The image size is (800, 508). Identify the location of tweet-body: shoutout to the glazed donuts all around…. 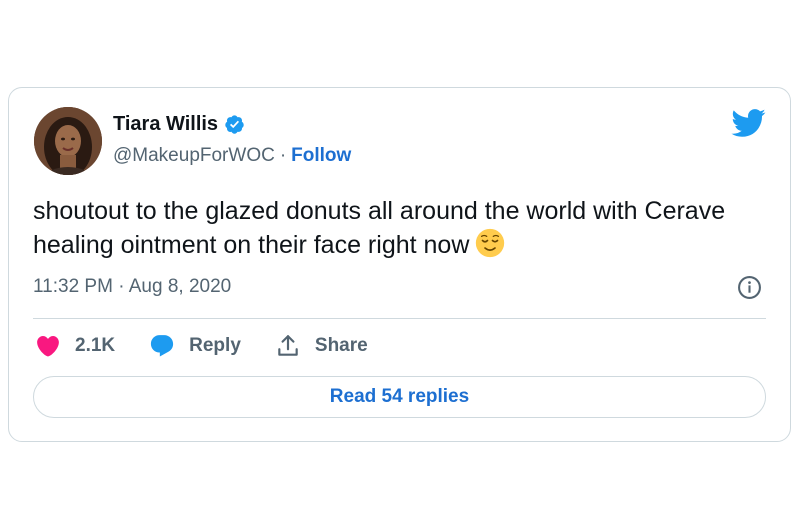
(379, 228).